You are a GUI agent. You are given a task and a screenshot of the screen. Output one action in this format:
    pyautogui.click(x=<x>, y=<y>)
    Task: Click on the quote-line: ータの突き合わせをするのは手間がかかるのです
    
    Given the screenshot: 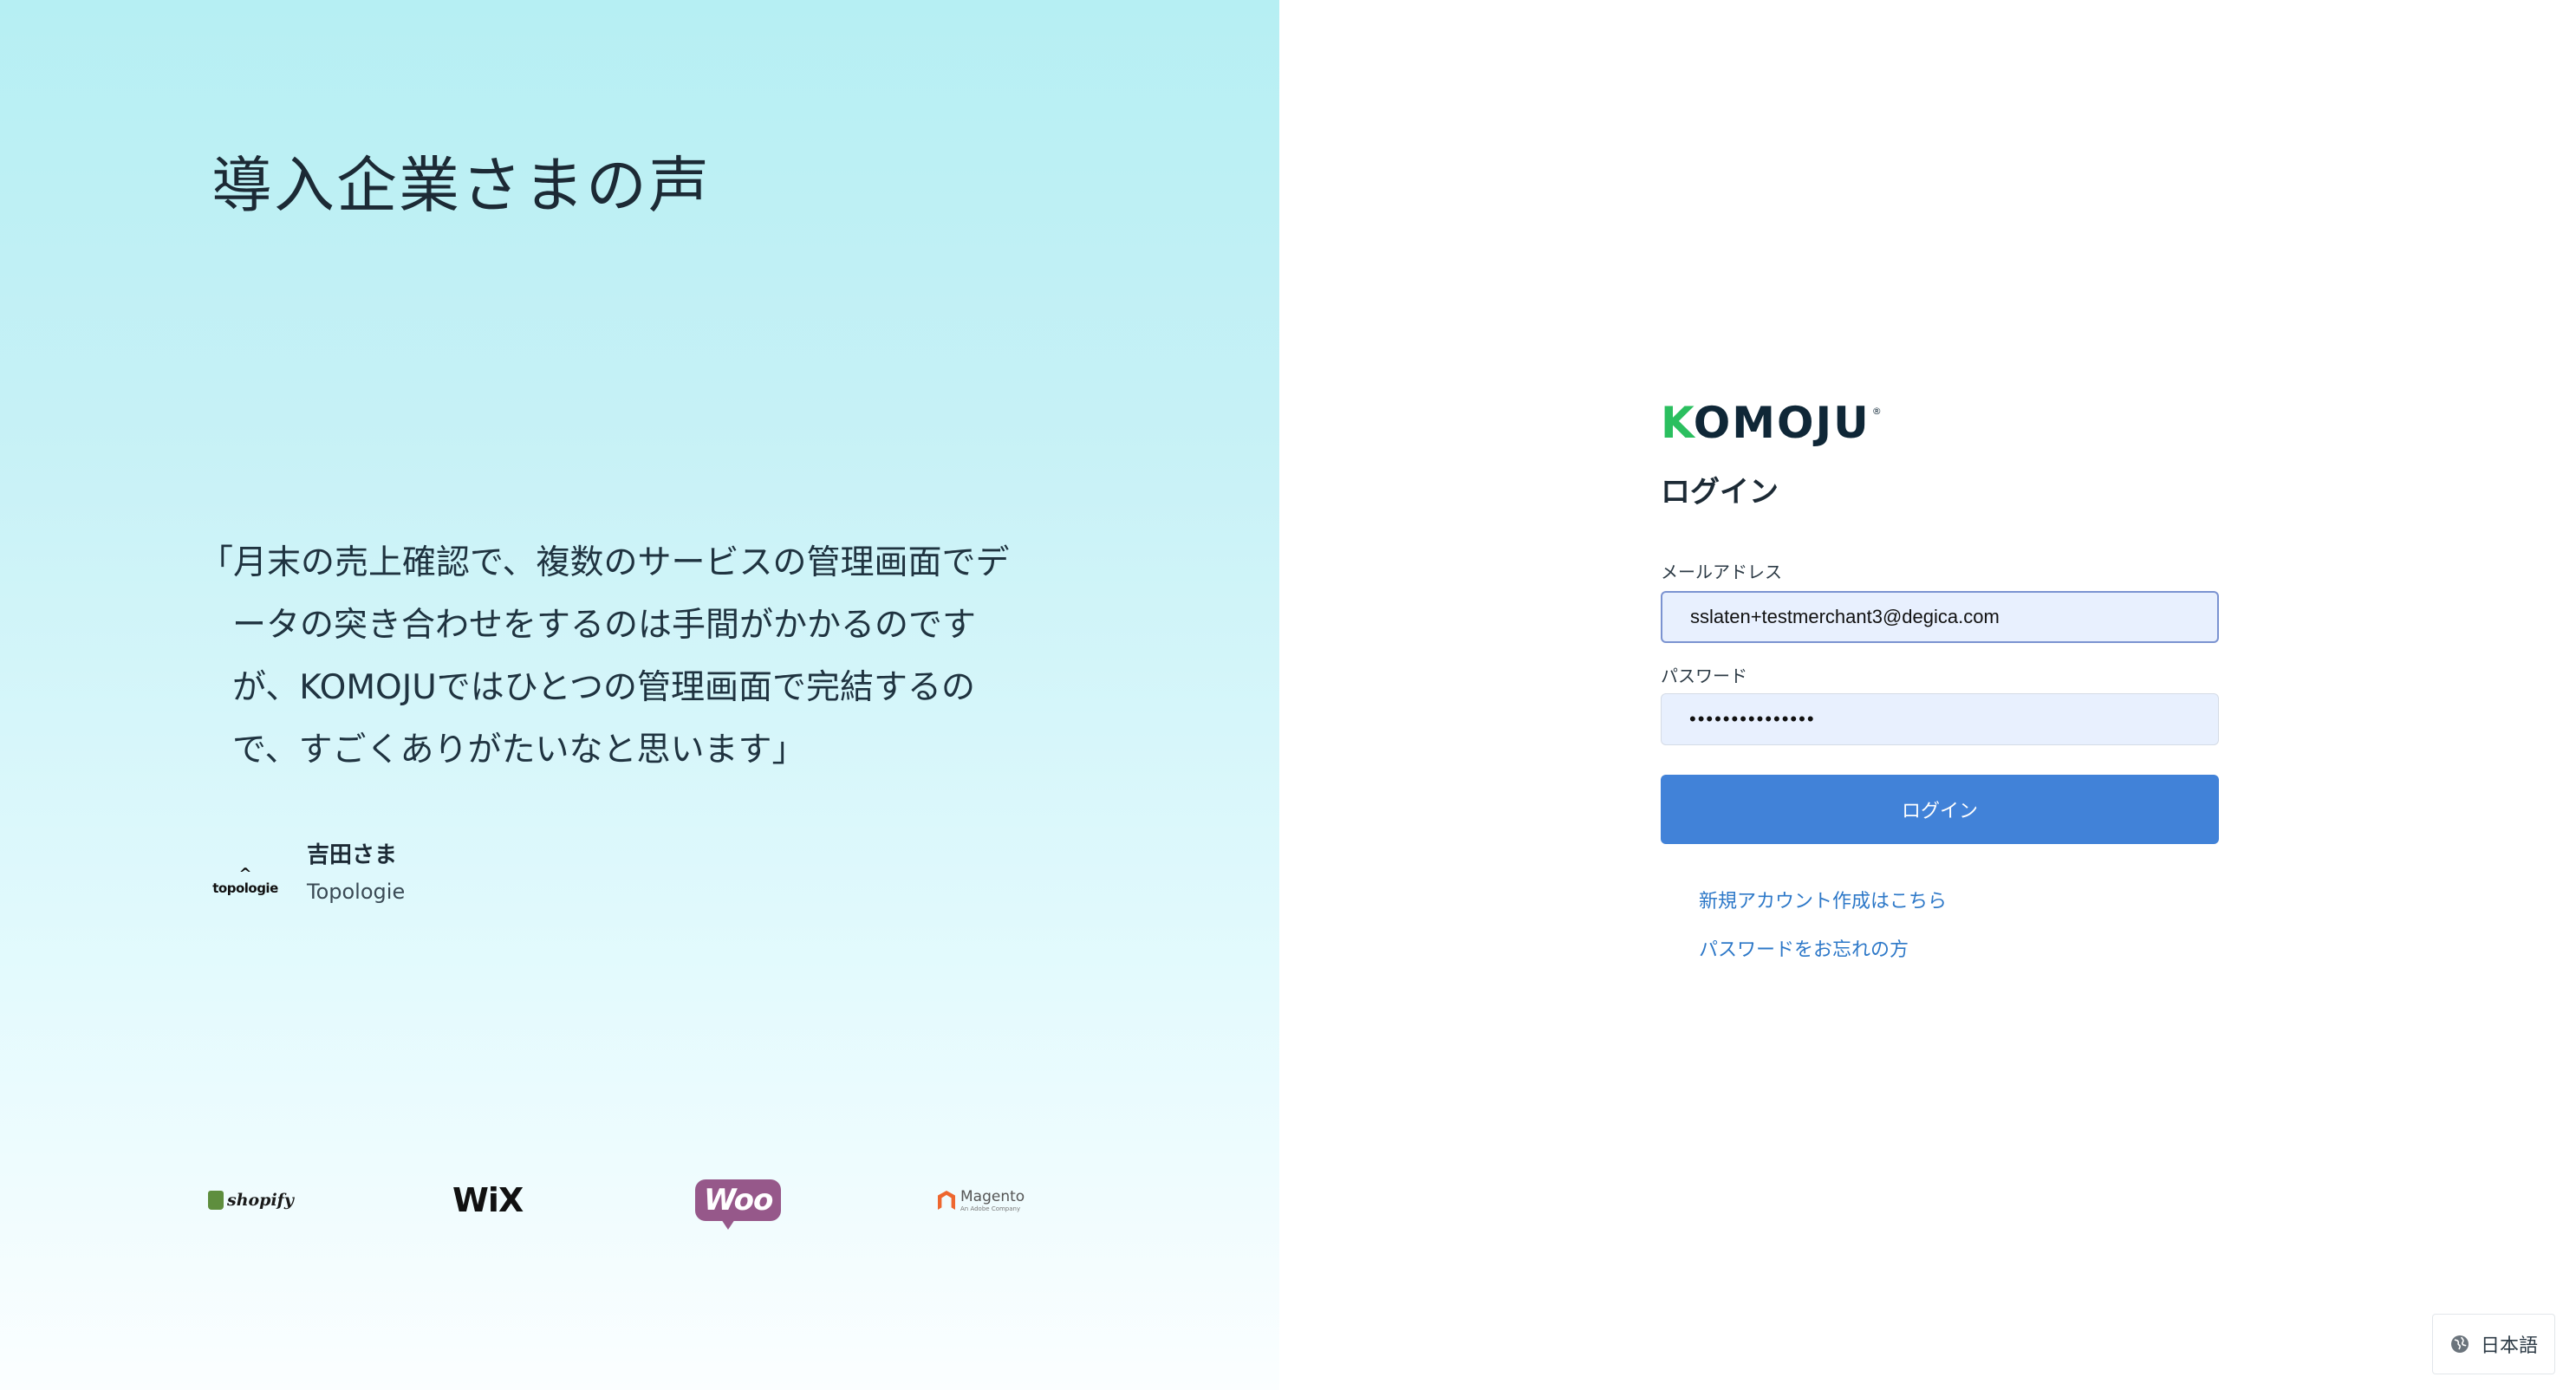 What is the action you would take?
    pyautogui.click(x=604, y=625)
    